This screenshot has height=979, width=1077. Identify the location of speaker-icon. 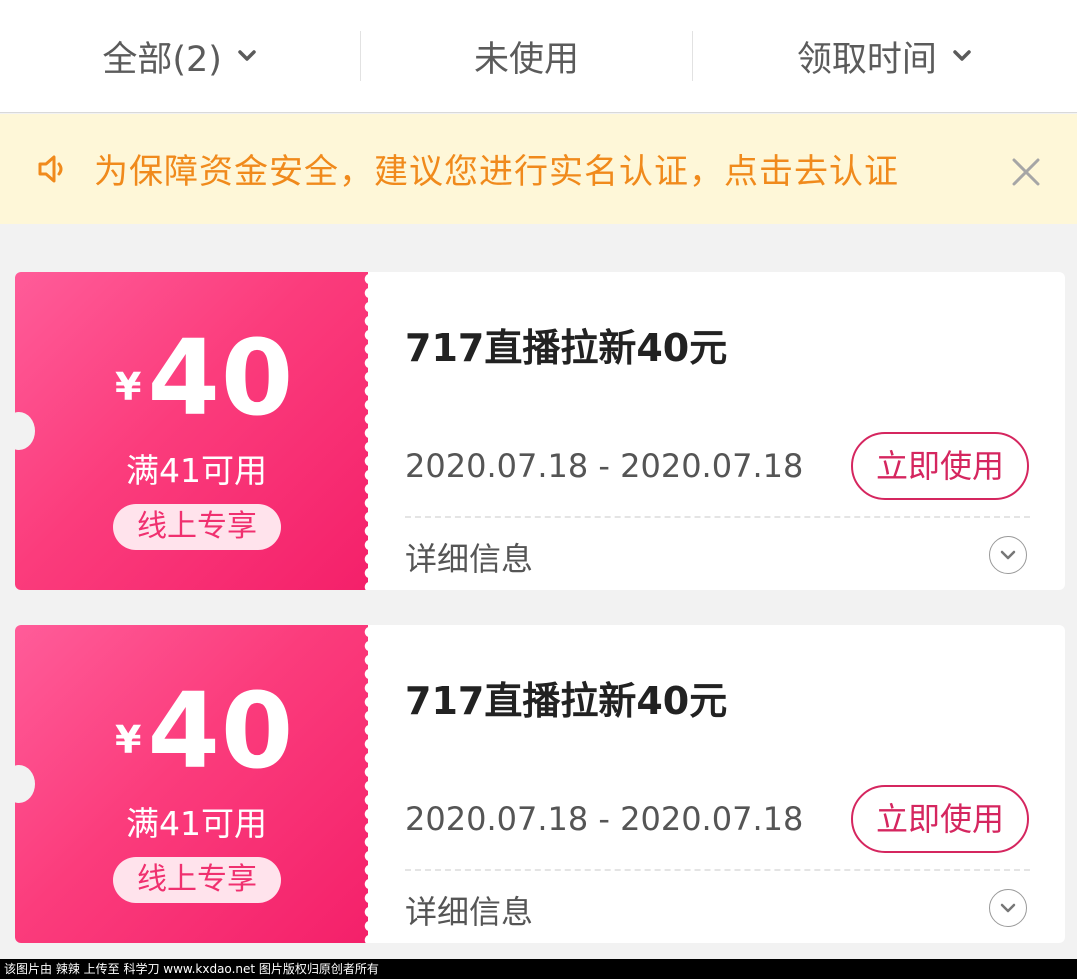
(53, 169).